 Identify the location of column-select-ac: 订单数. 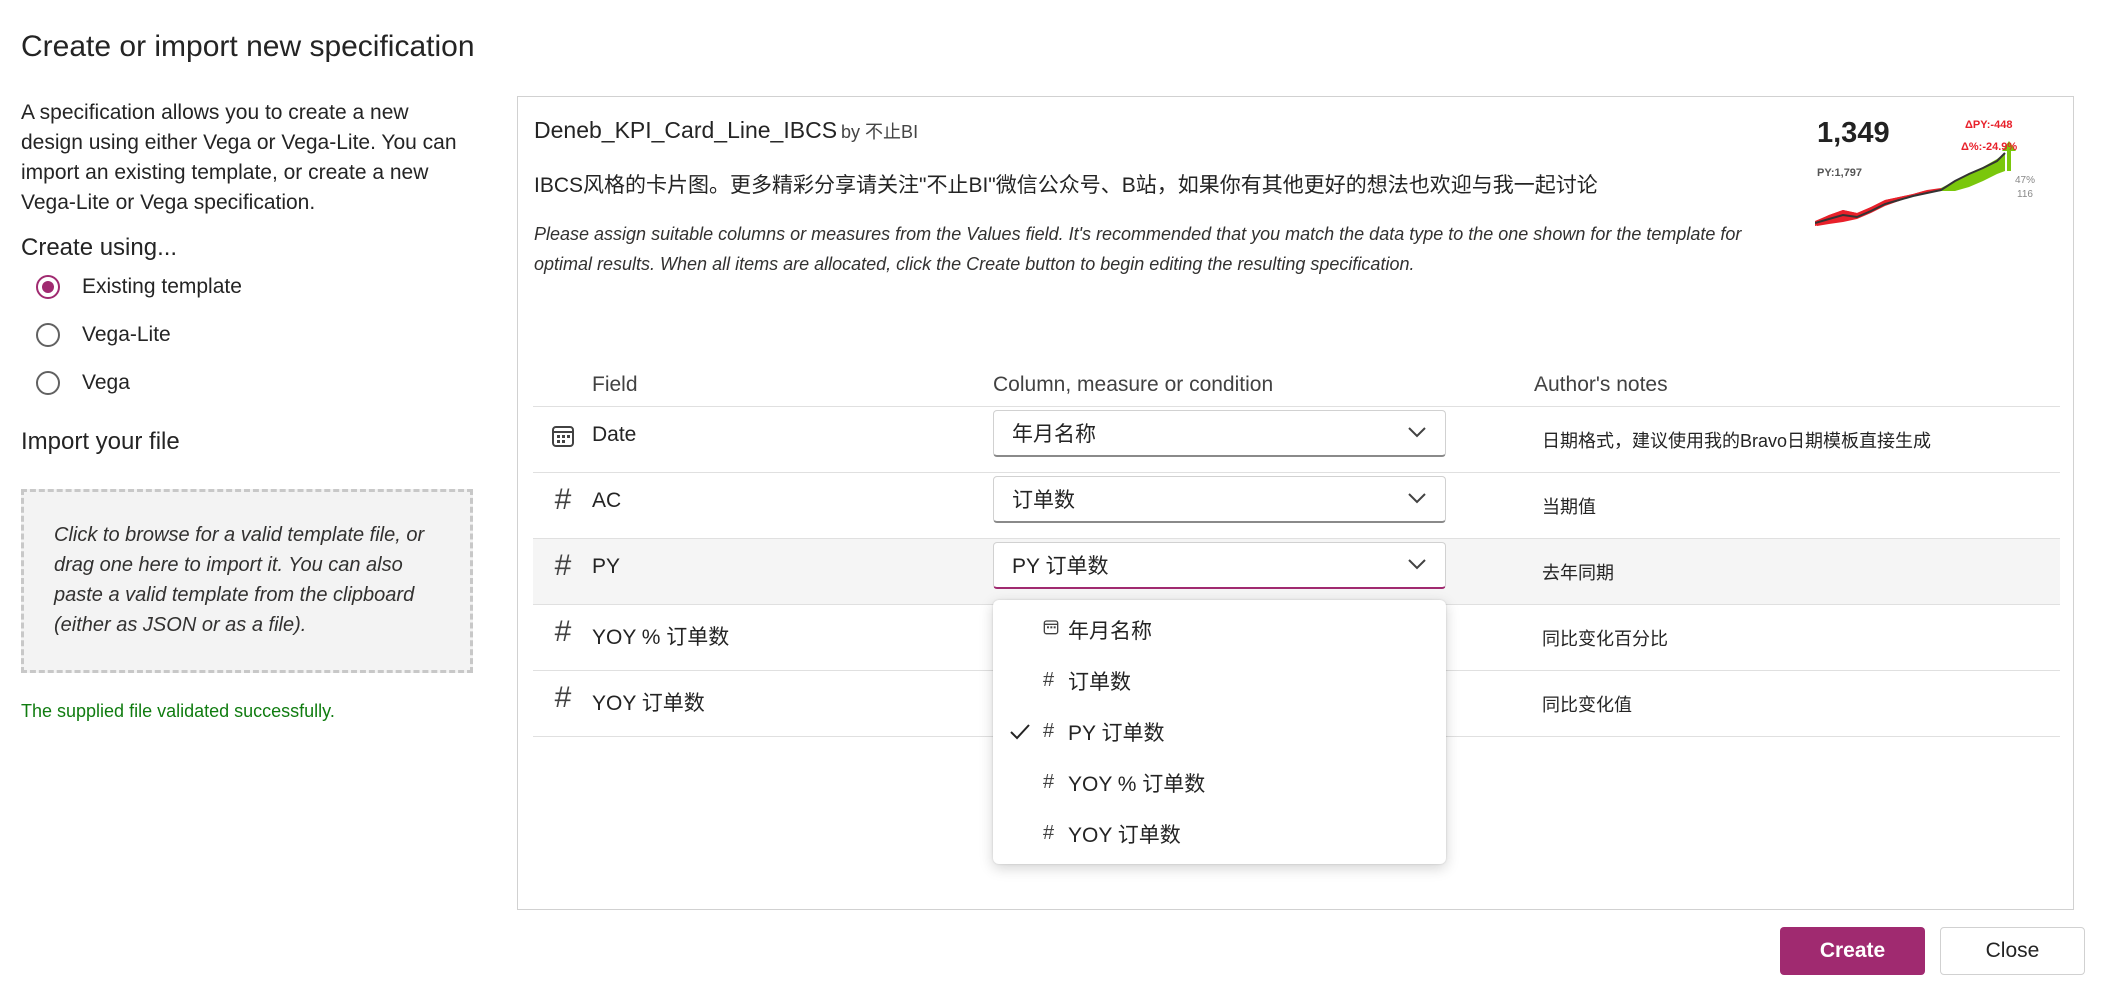
(1219, 499).